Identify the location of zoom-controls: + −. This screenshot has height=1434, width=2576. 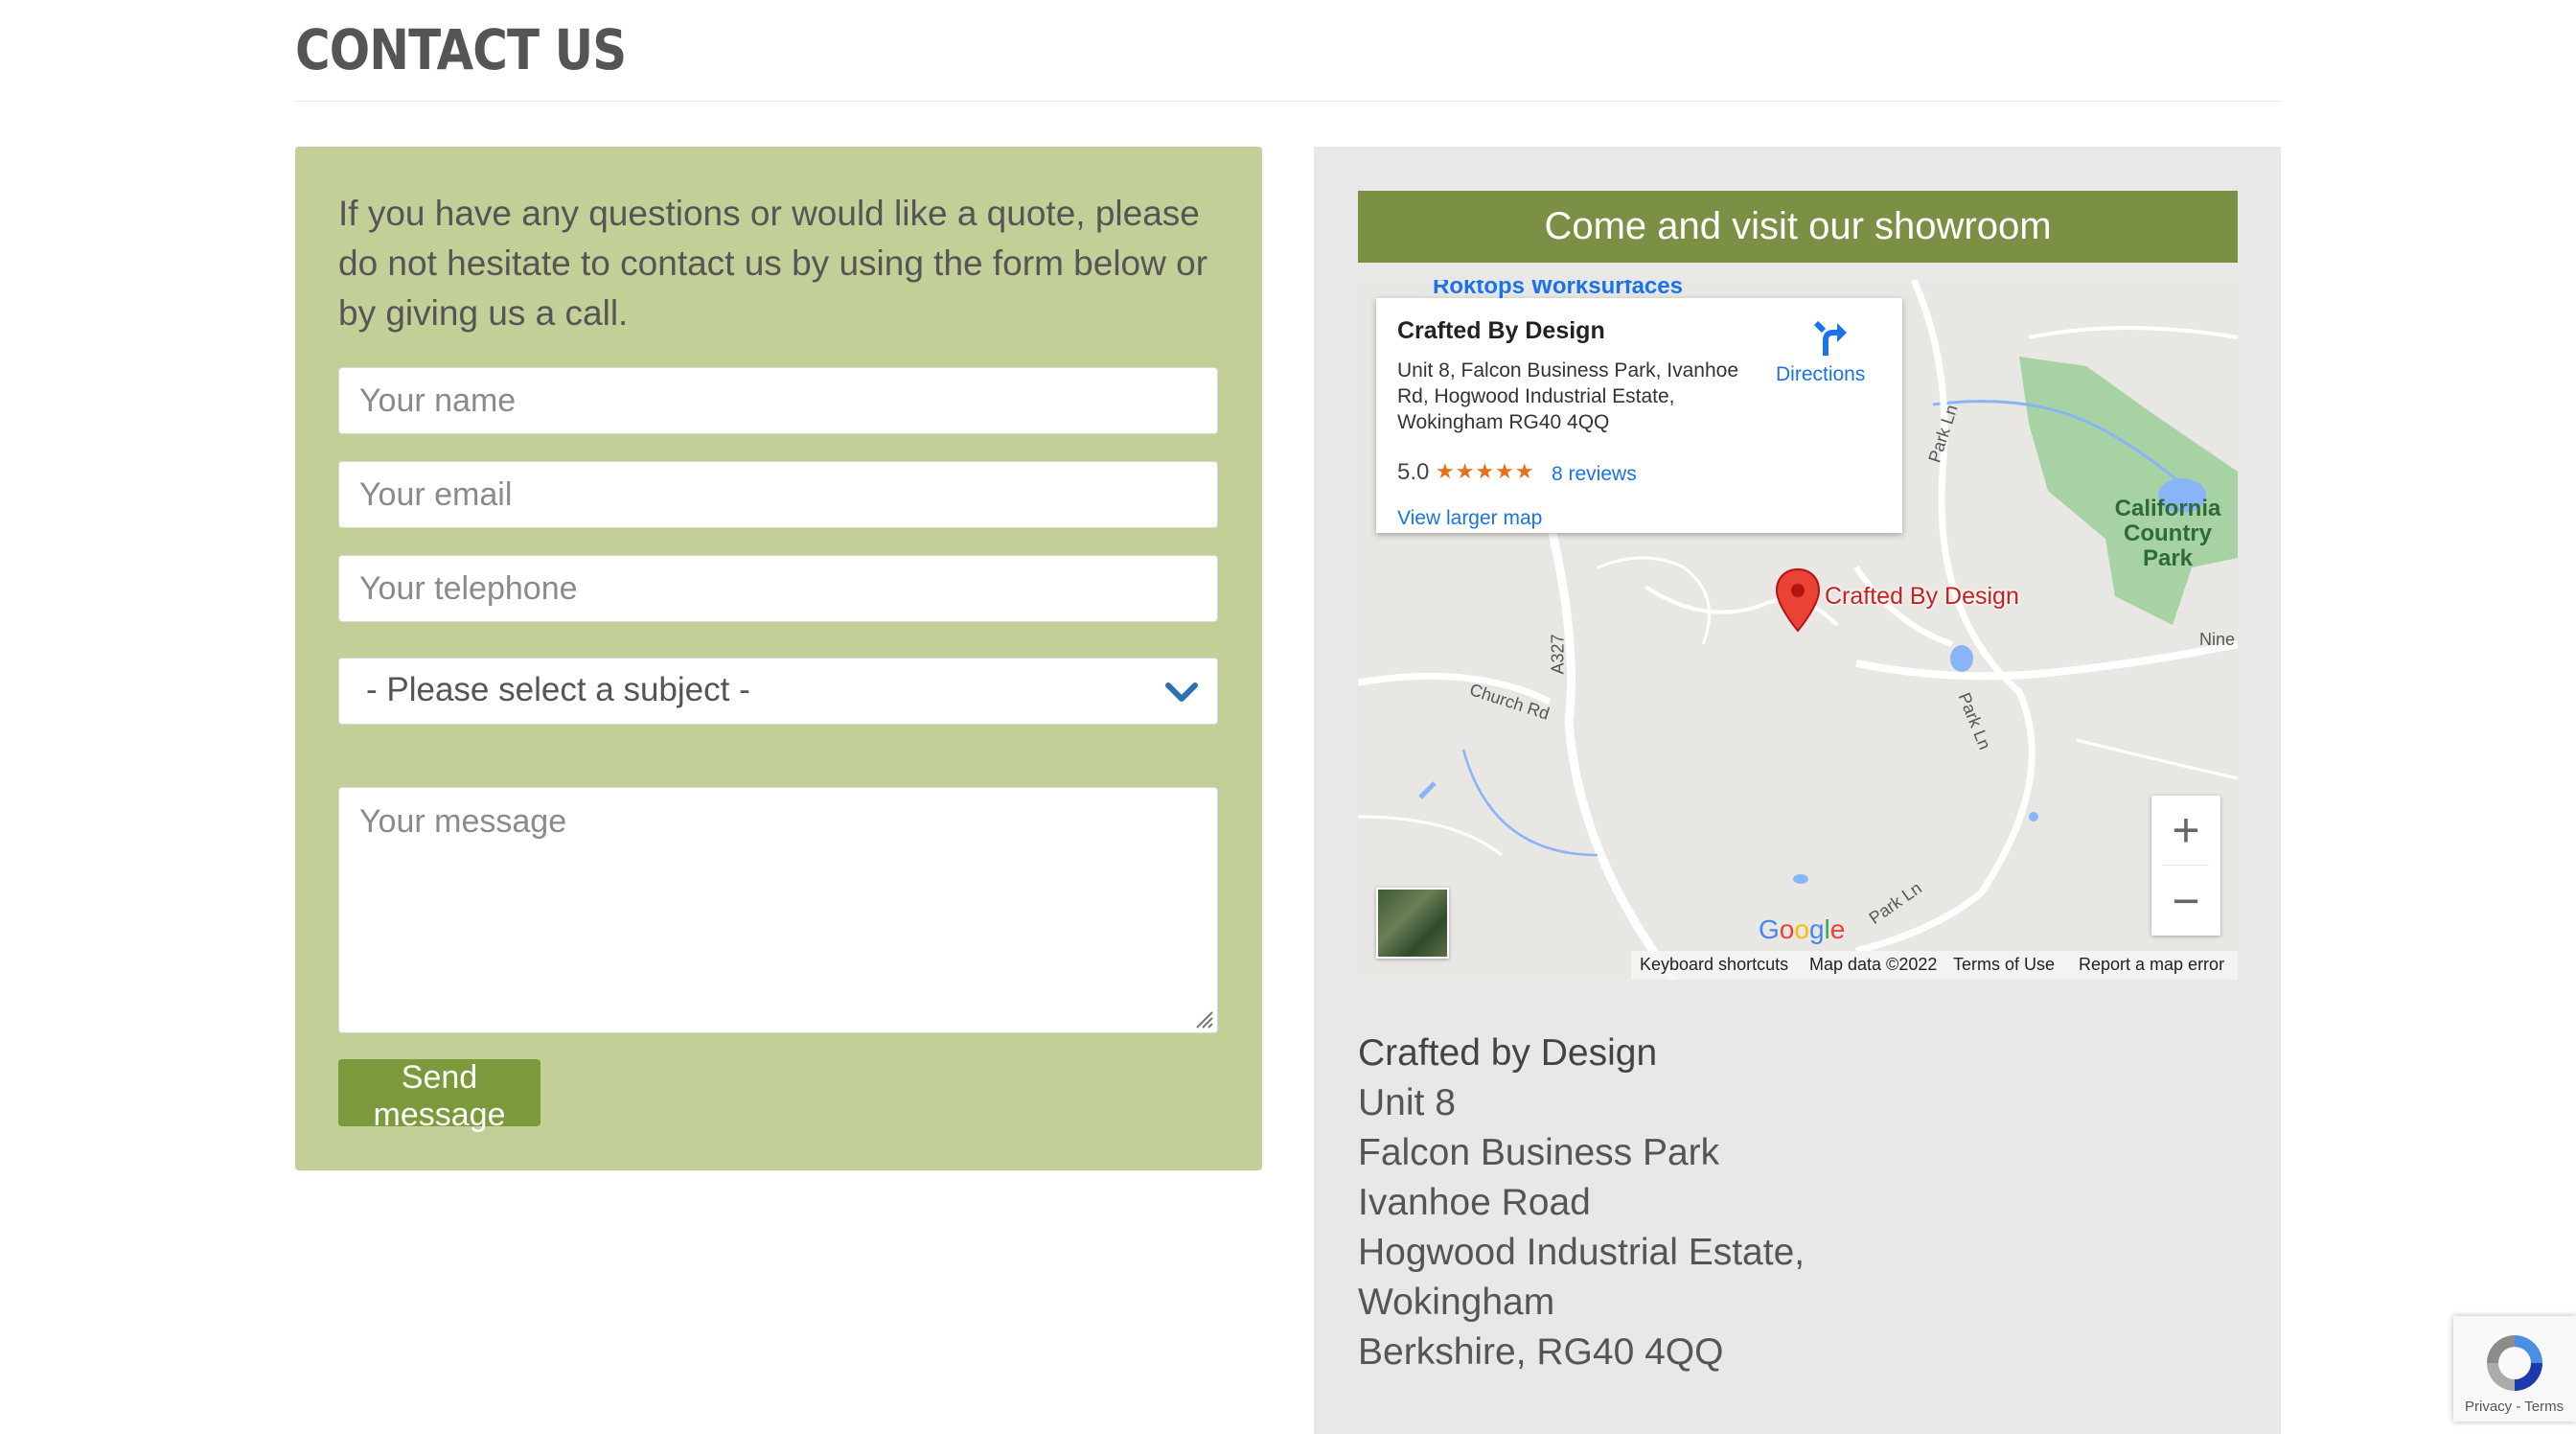
(2185, 866).